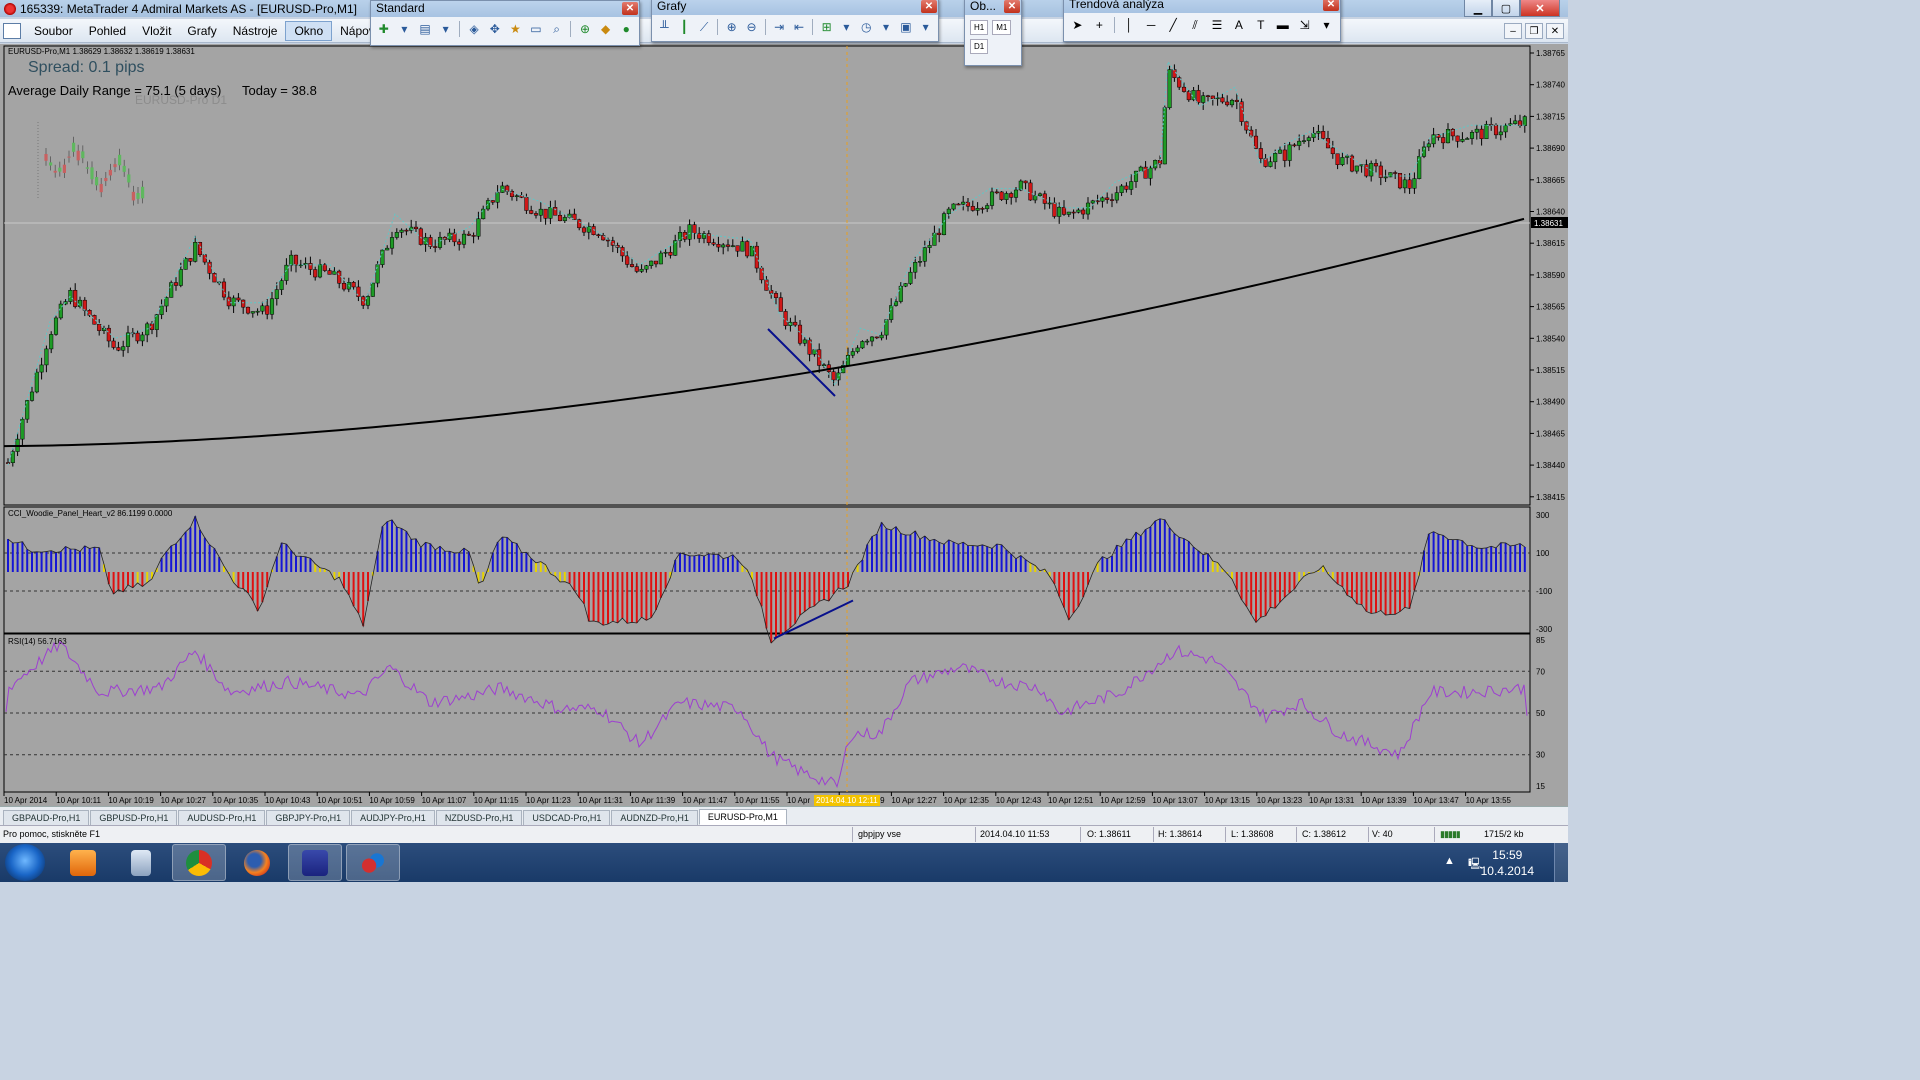  I want to click on time-axis-label: 10 Apr 10:59, so click(392, 800).